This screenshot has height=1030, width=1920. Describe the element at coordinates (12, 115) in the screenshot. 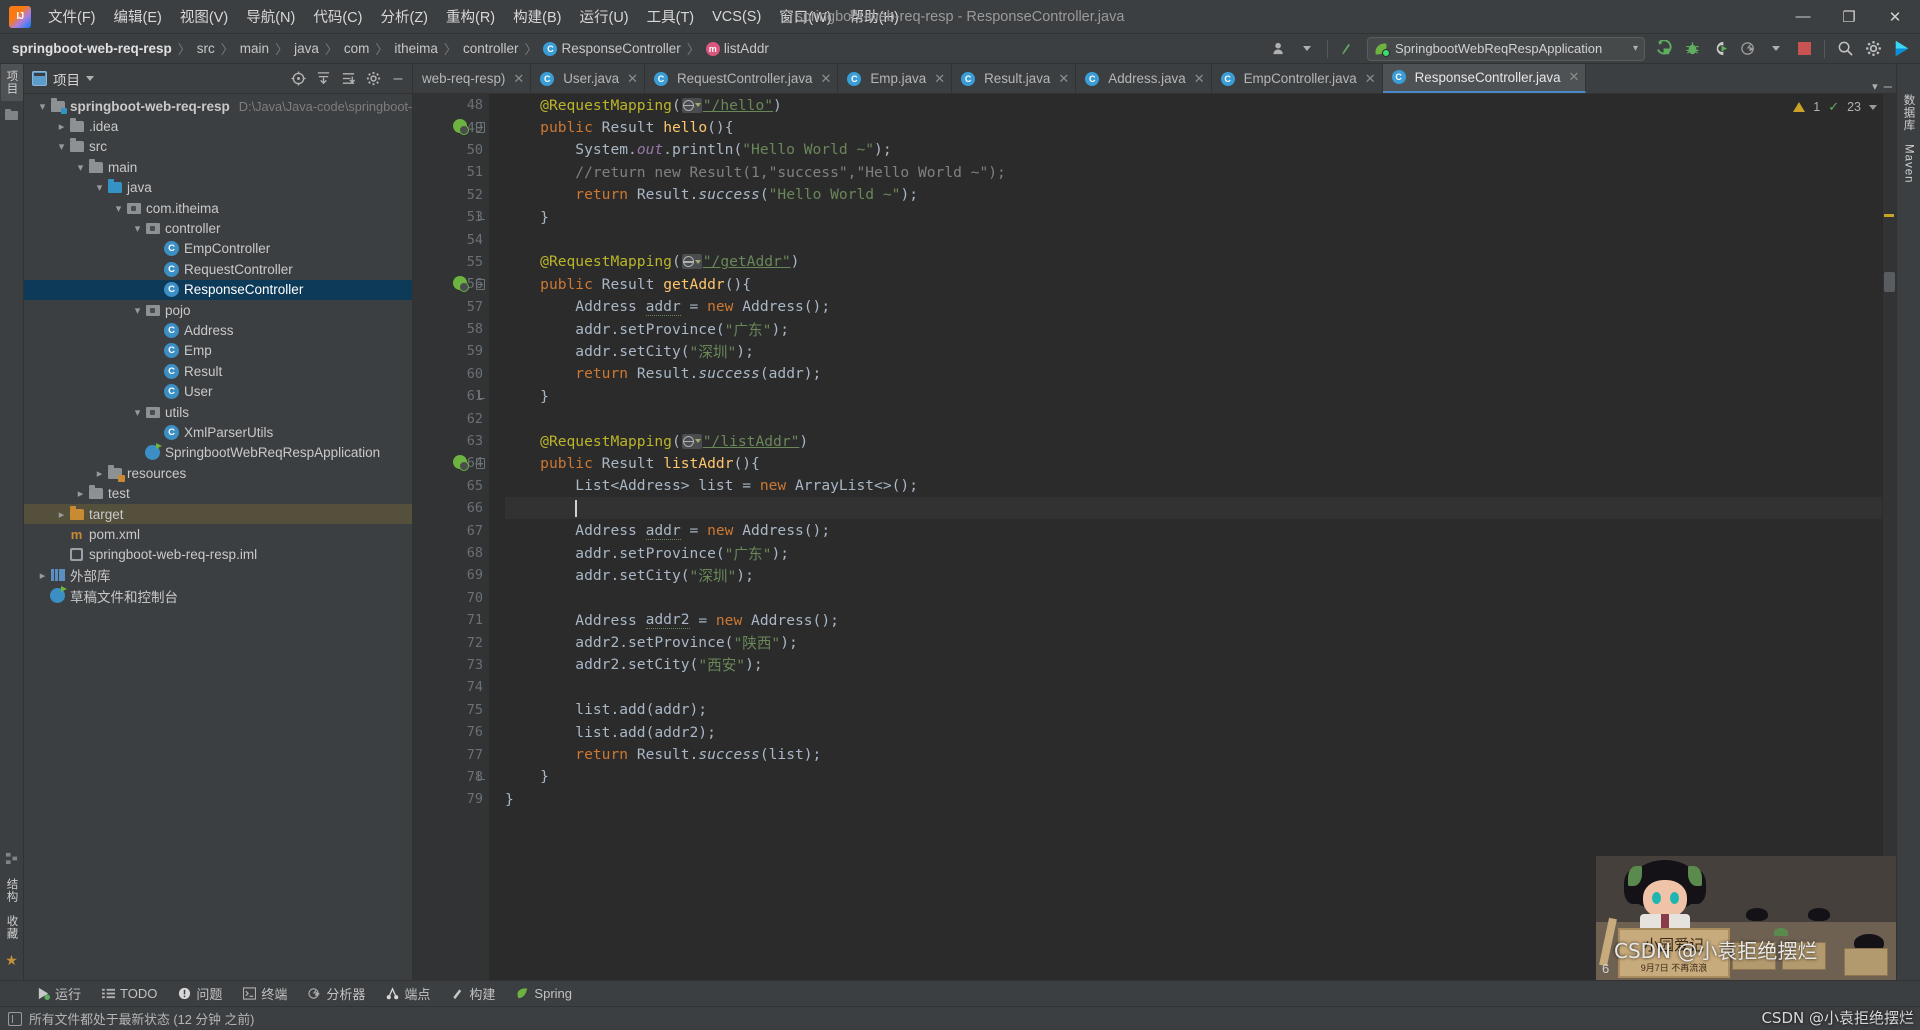

I see `commit-icon` at that location.